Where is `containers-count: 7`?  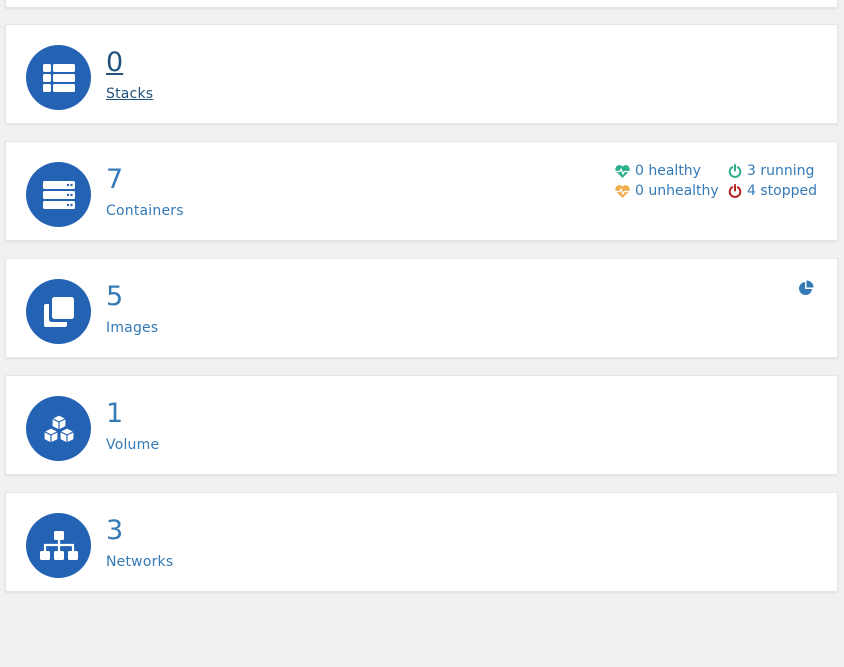
containers-count: 7 is located at coordinates (114, 180).